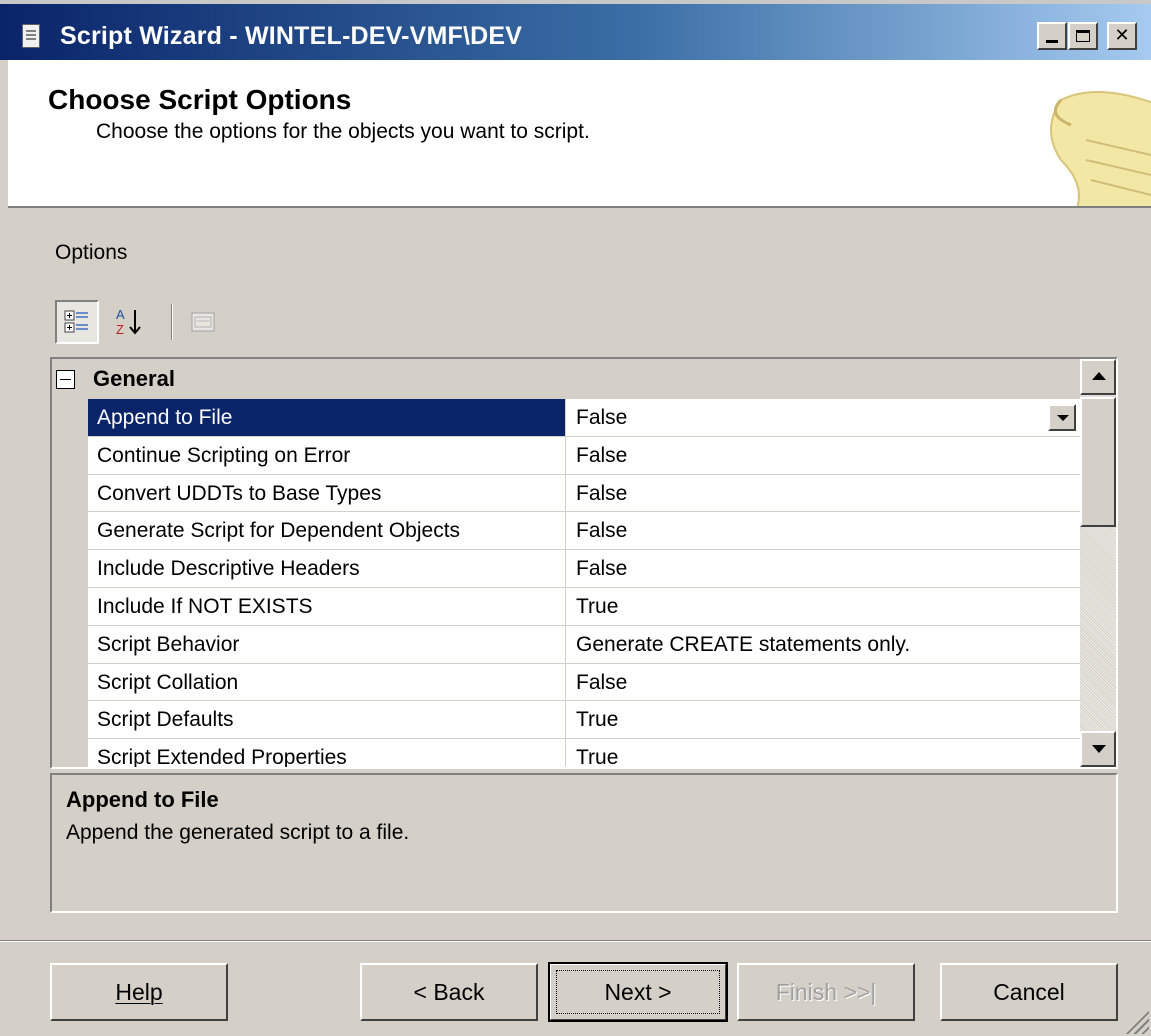 The image size is (1151, 1036). I want to click on property-value: Generate CREATE statements only., so click(823, 644).